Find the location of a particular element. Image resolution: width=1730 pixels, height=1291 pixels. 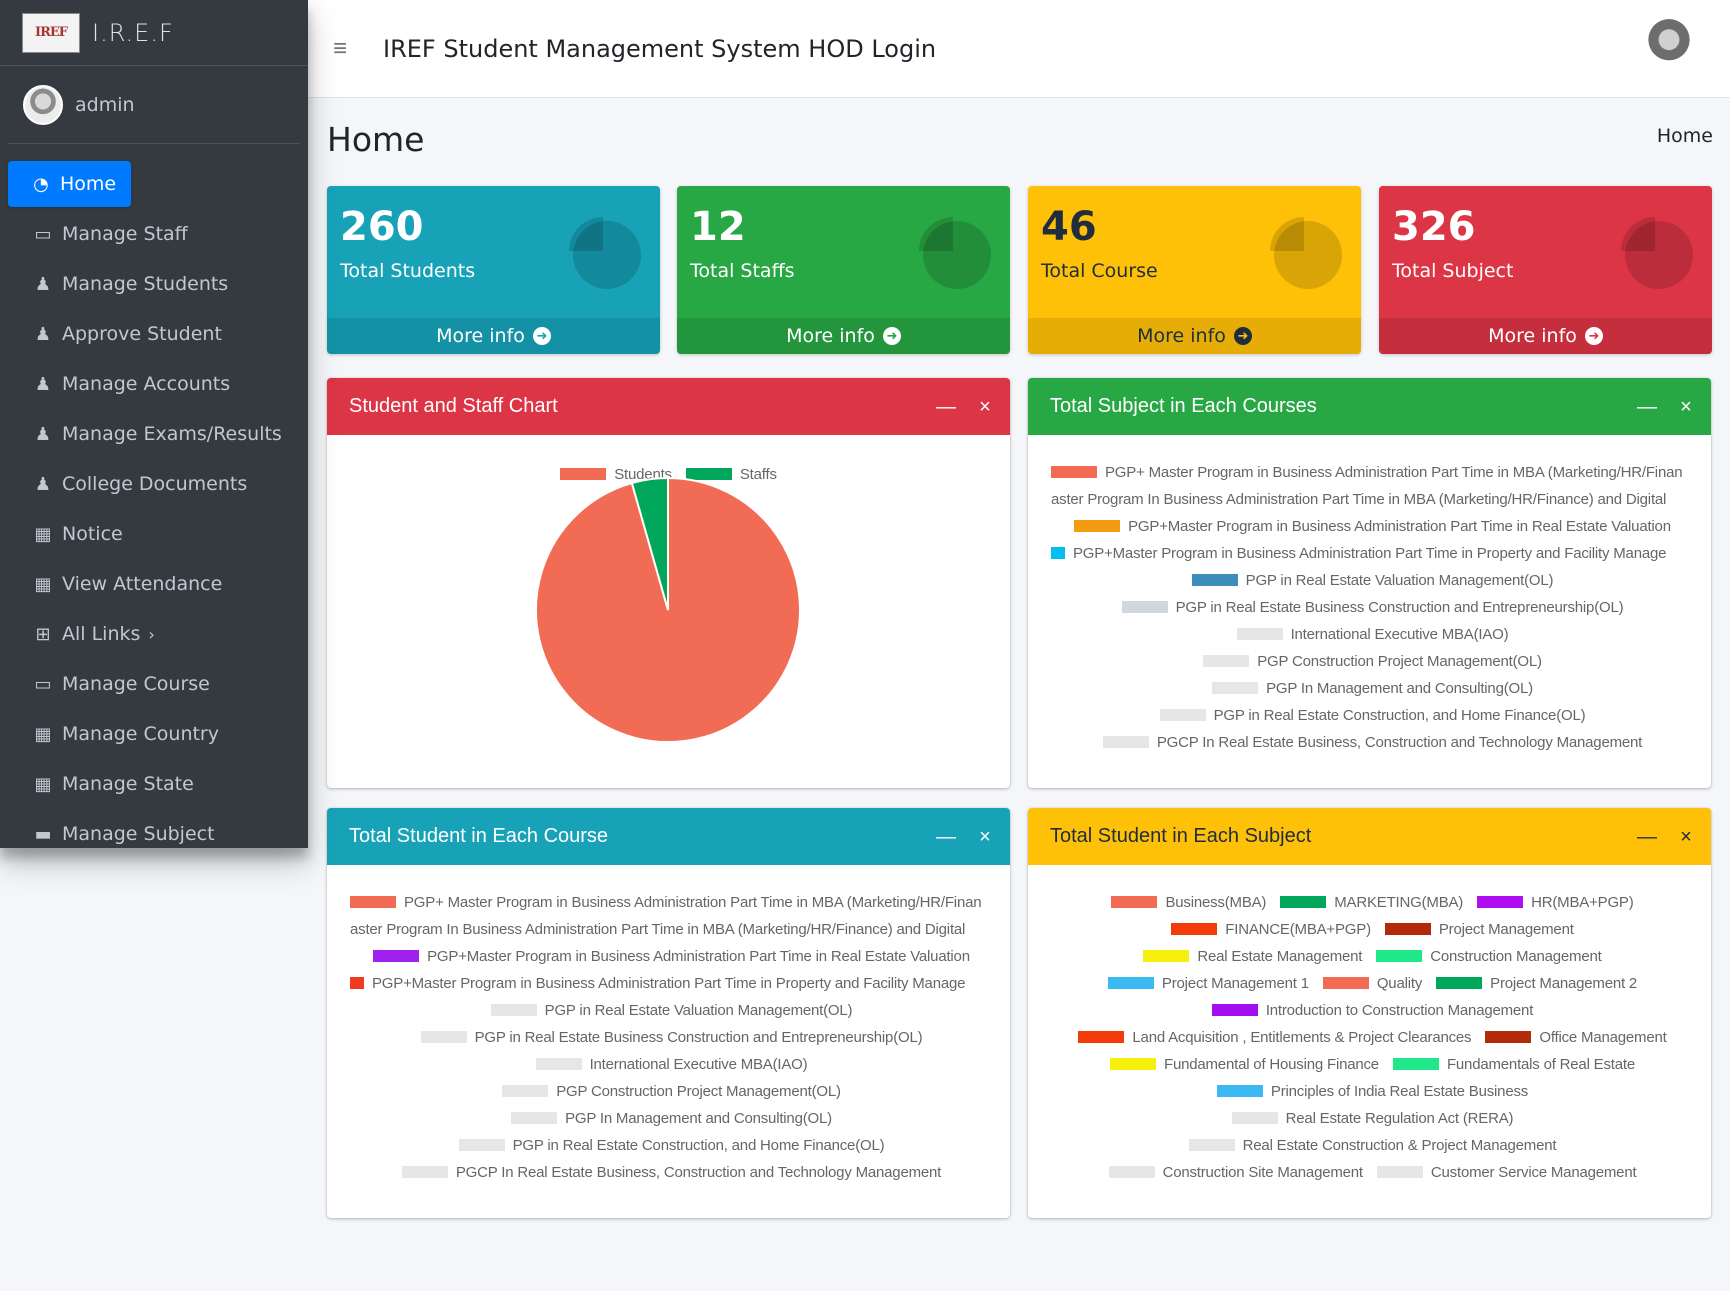

legend-label: Real Estate Regulation Act (RERA) is located at coordinates (1400, 1118).